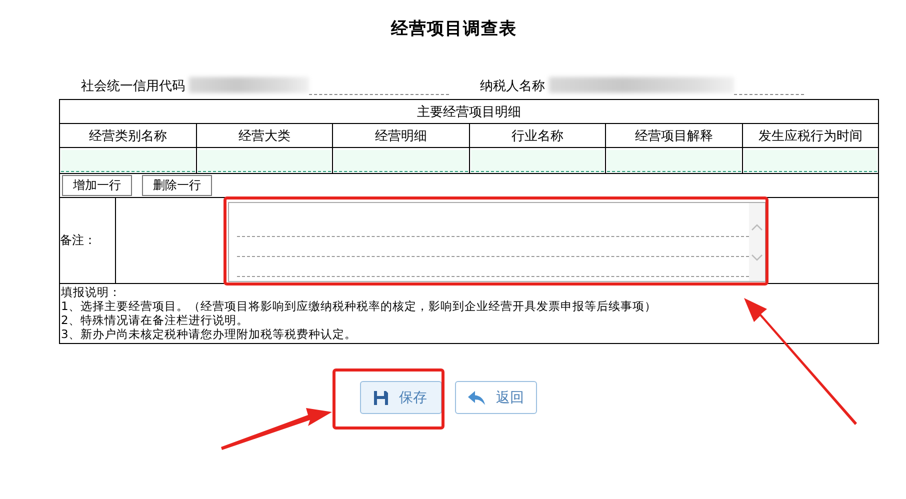 The image size is (906, 499). What do you see at coordinates (97, 185) in the screenshot?
I see `row-button: 增加一行` at bounding box center [97, 185].